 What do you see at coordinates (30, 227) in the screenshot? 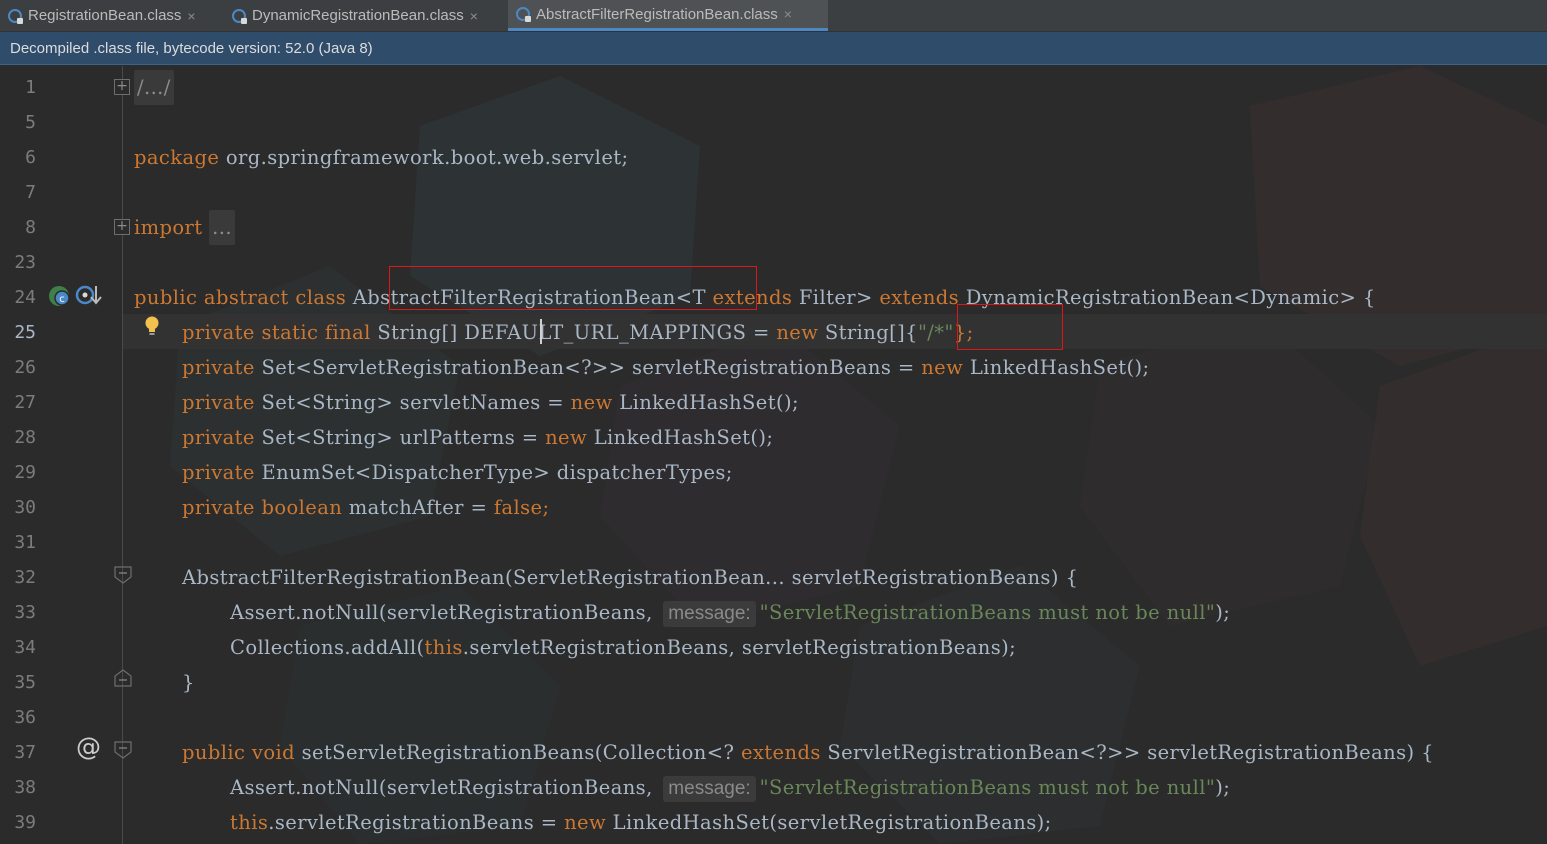
I see `line-number: 8` at bounding box center [30, 227].